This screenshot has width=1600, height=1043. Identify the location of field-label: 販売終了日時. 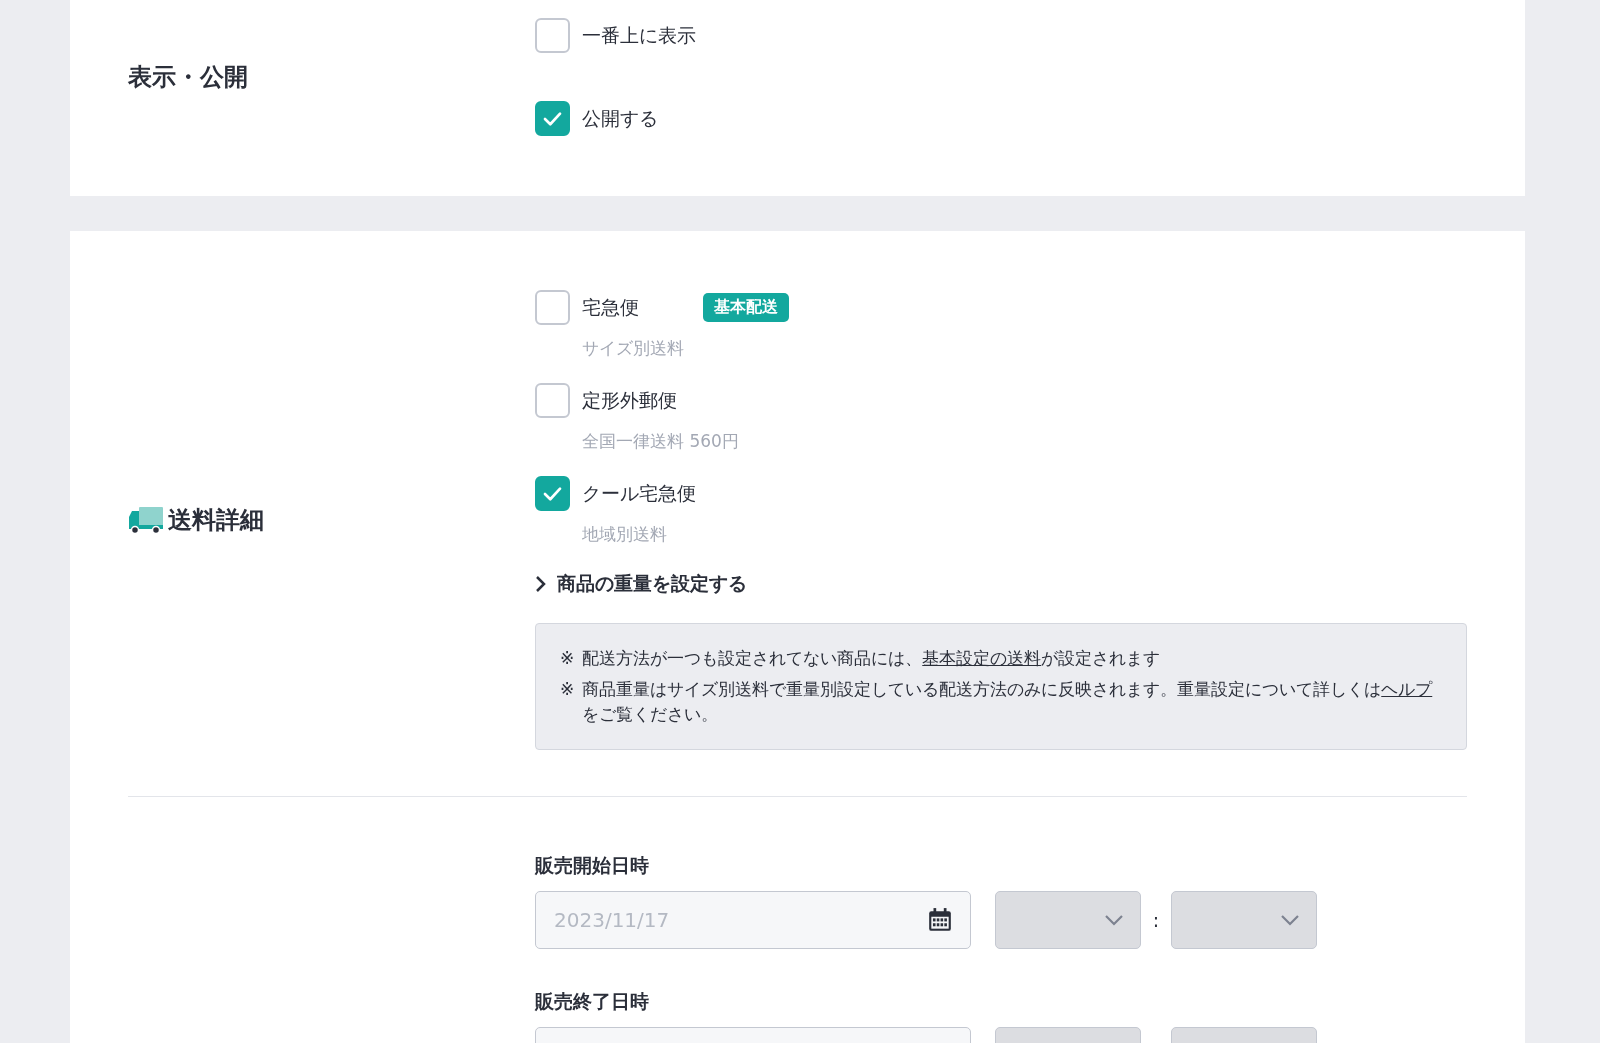
(592, 1001).